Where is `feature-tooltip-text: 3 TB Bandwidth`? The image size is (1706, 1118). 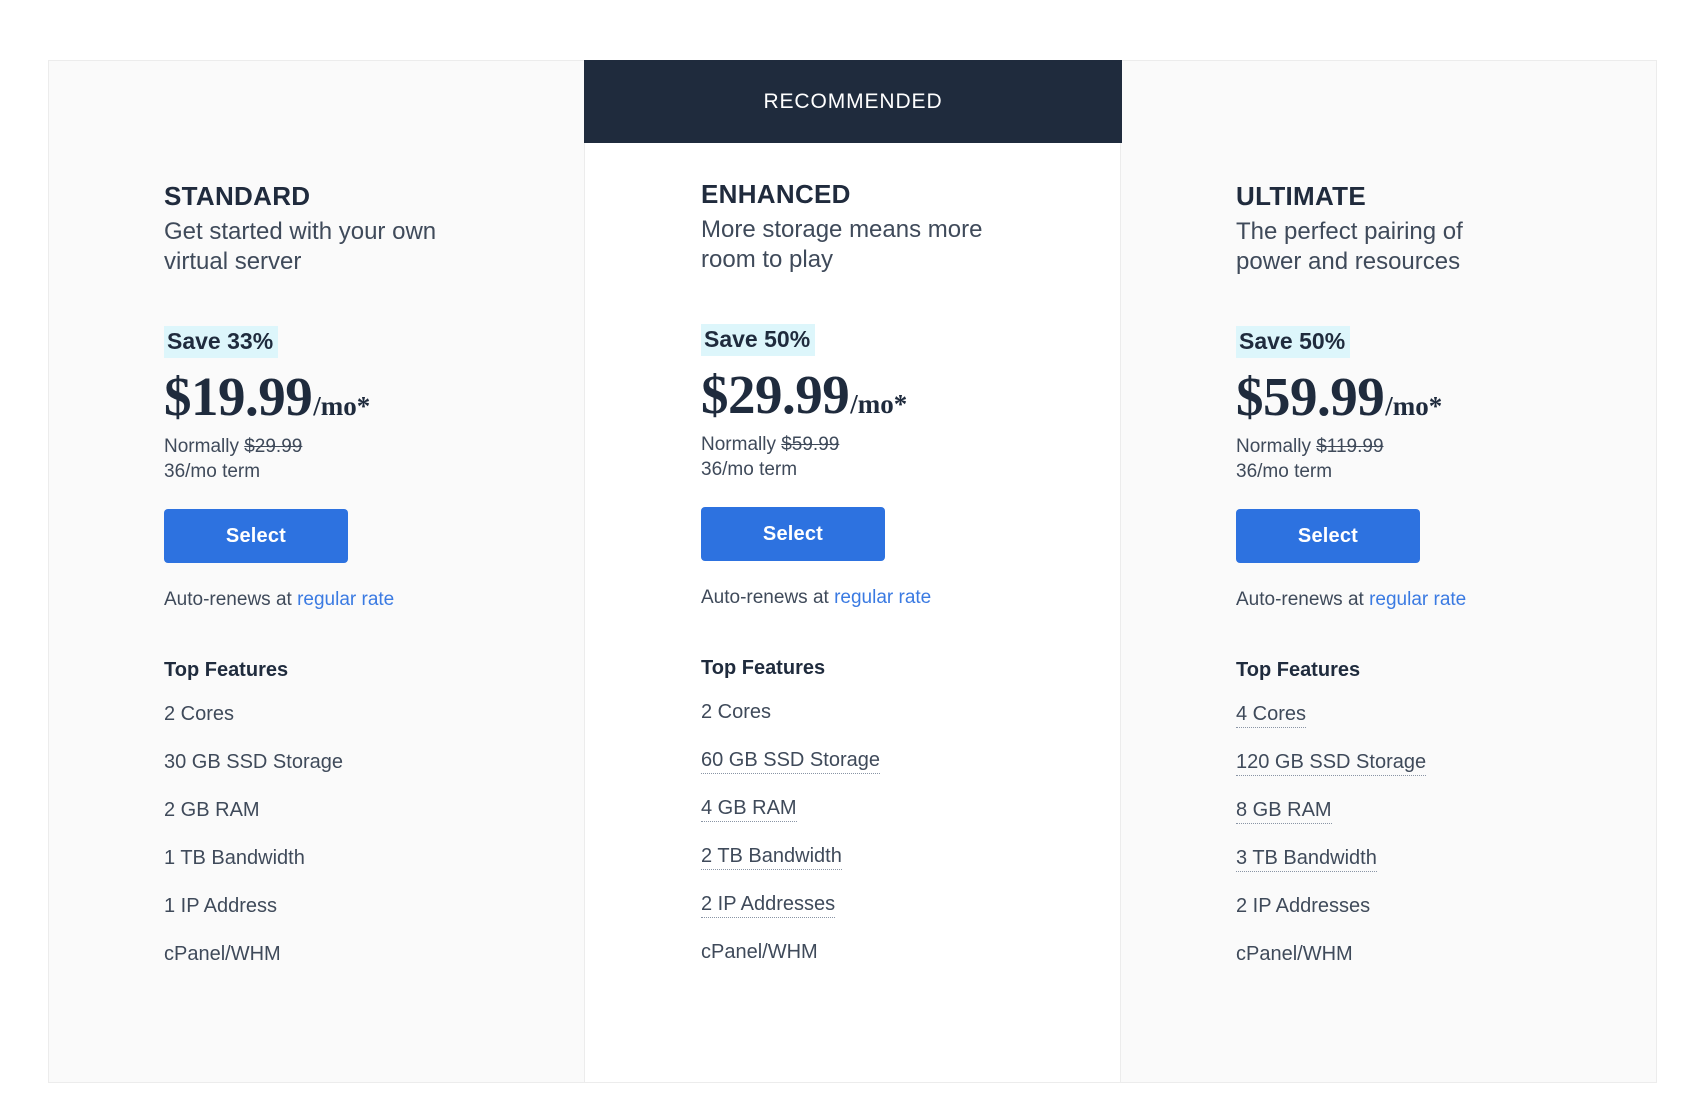
feature-tooltip-text: 3 TB Bandwidth is located at coordinates (1306, 860).